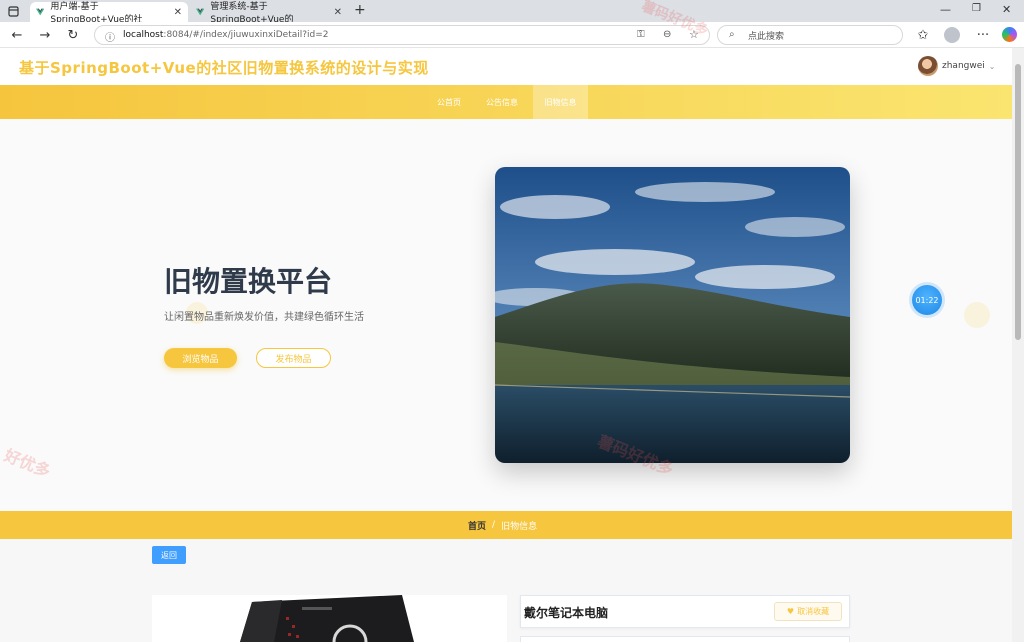 The height and width of the screenshot is (642, 1024). Describe the element at coordinates (641, 34) in the screenshot. I see `key-icon: ⚿` at that location.